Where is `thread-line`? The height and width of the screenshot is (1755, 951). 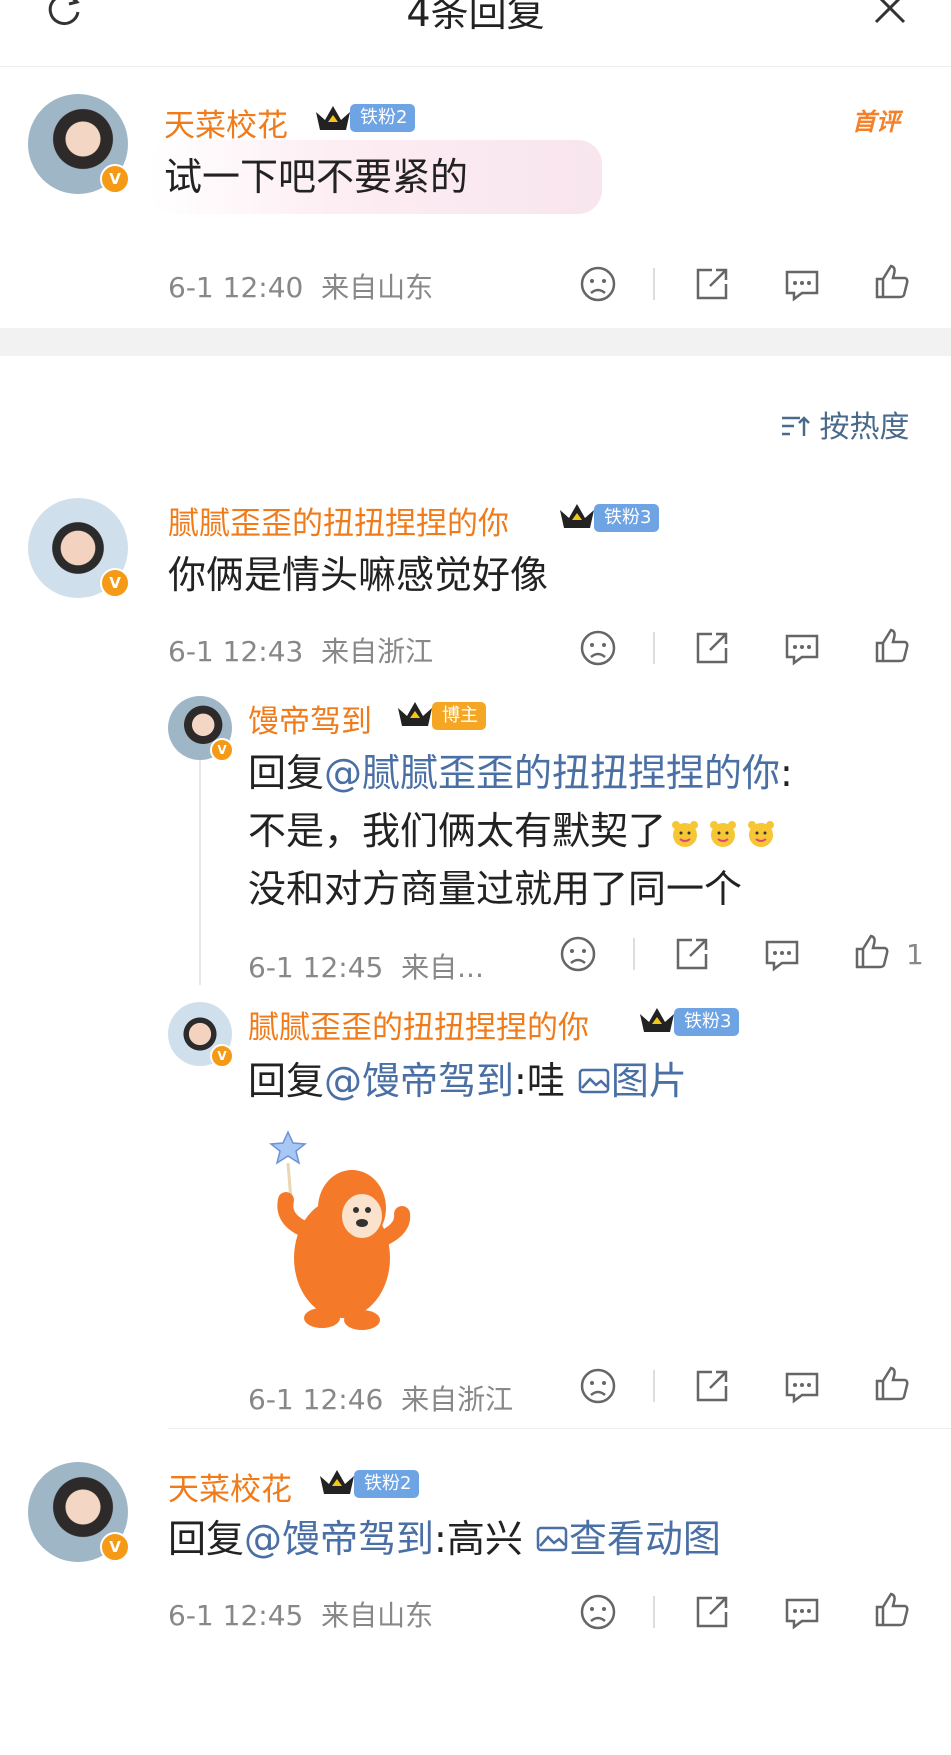
thread-line is located at coordinates (200, 865).